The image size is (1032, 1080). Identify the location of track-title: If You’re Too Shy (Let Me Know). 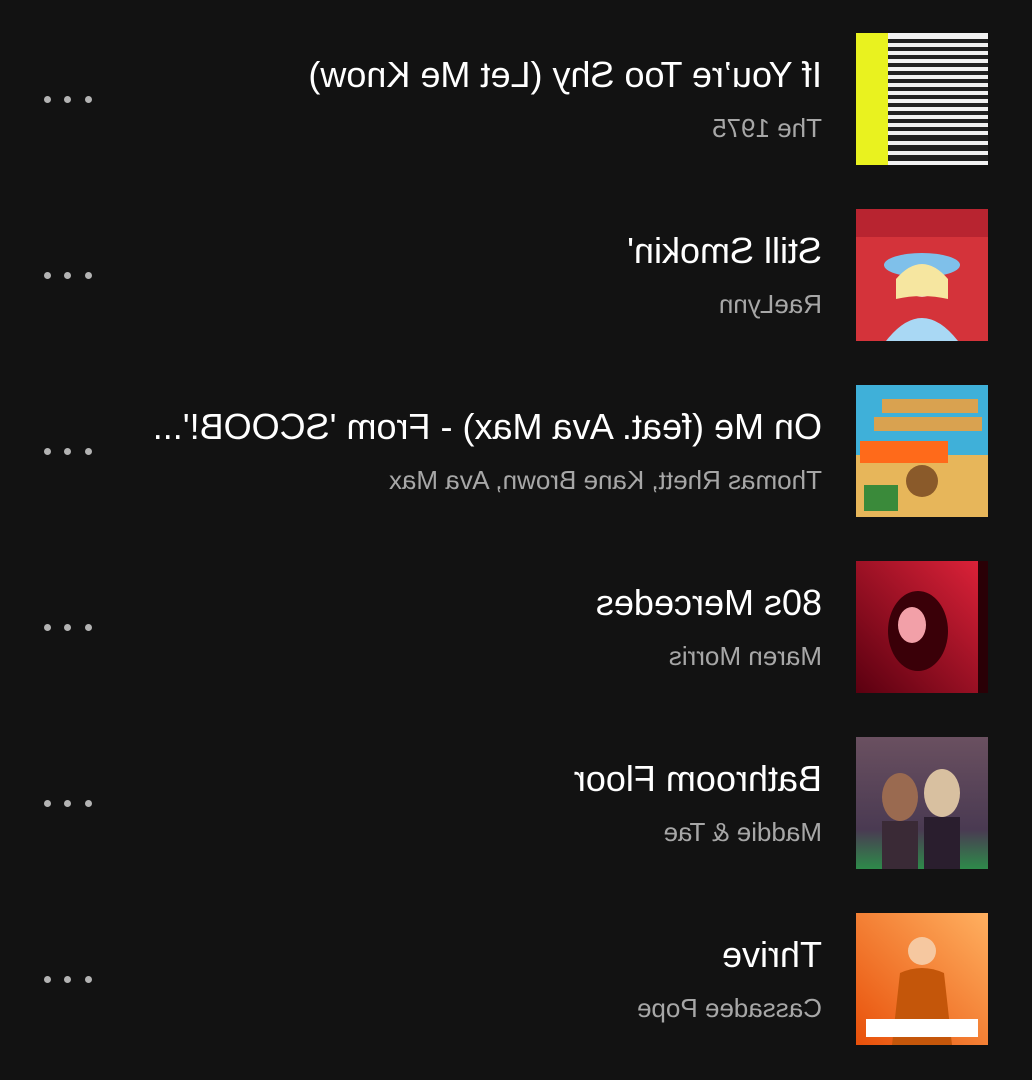
(565, 74).